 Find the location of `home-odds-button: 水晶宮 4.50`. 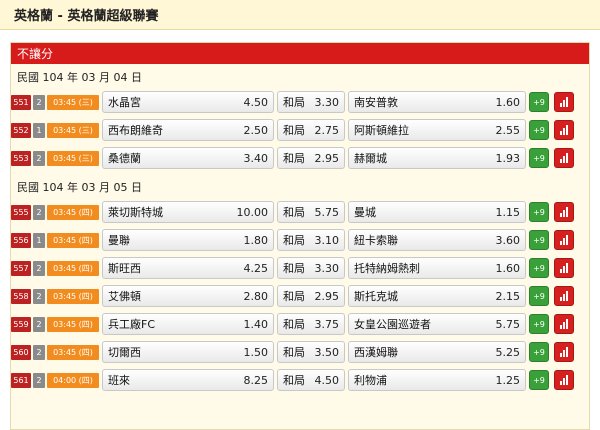

home-odds-button: 水晶宮 4.50 is located at coordinates (188, 102).